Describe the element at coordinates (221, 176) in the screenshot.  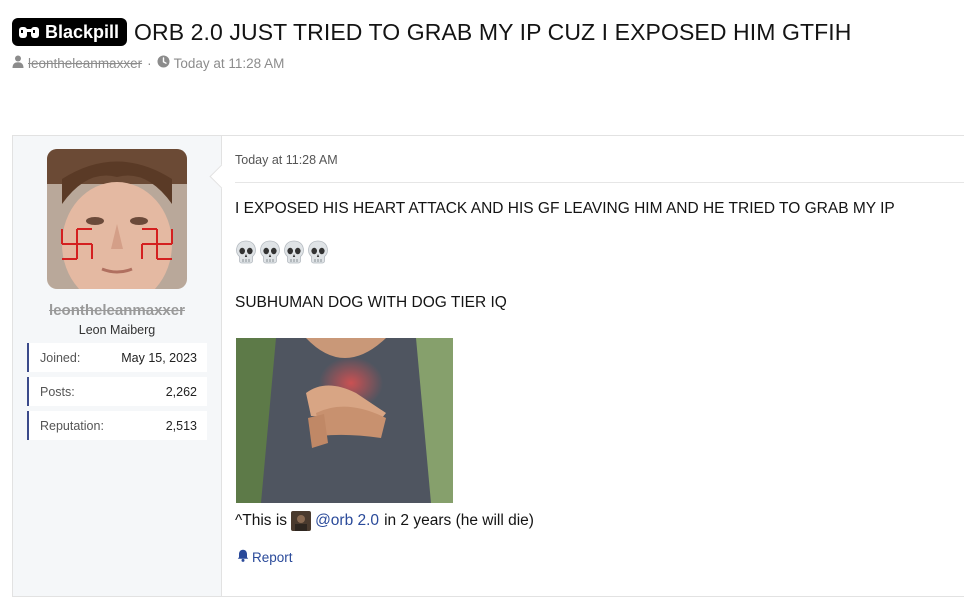
I see `sidebar-arrow` at that location.